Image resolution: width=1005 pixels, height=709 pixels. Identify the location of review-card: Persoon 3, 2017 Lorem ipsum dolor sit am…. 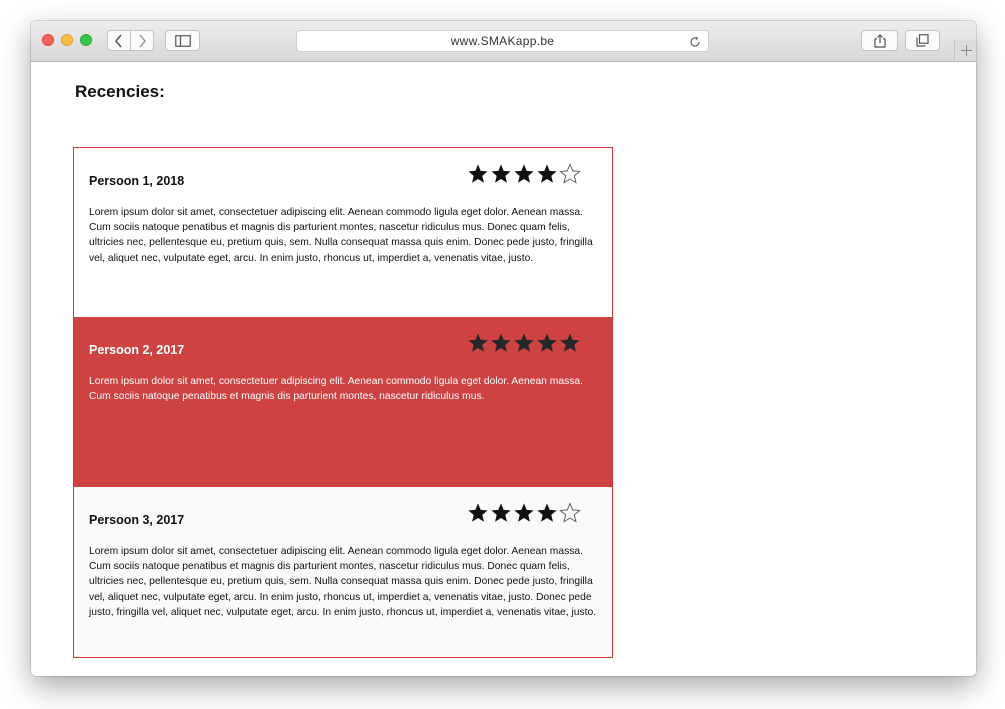
(343, 572).